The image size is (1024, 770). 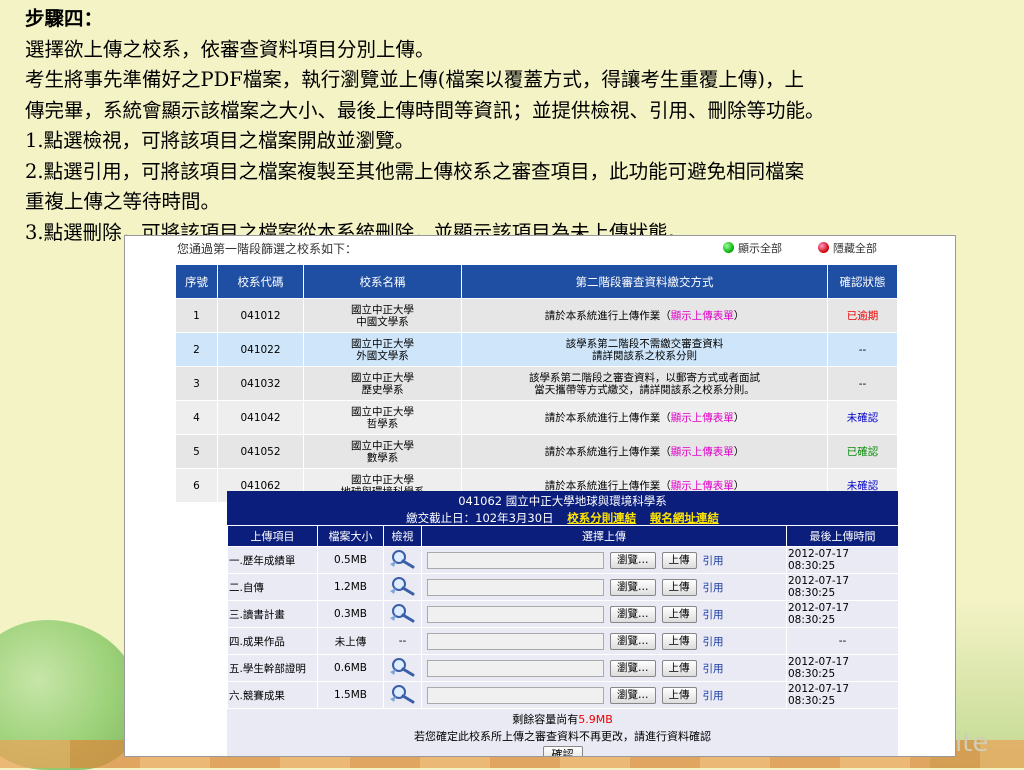 I want to click on panel-intro: 您通過第一階段篩選之校系如下：, so click(x=267, y=249).